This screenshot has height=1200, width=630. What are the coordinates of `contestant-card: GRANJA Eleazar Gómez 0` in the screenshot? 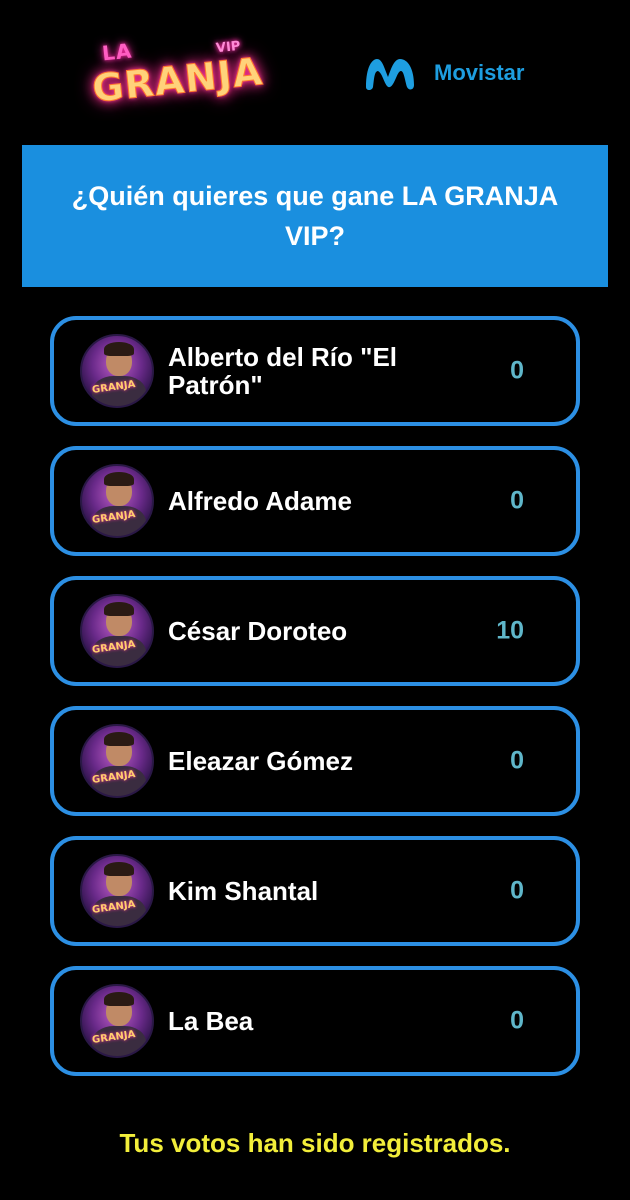 It's located at (315, 761).